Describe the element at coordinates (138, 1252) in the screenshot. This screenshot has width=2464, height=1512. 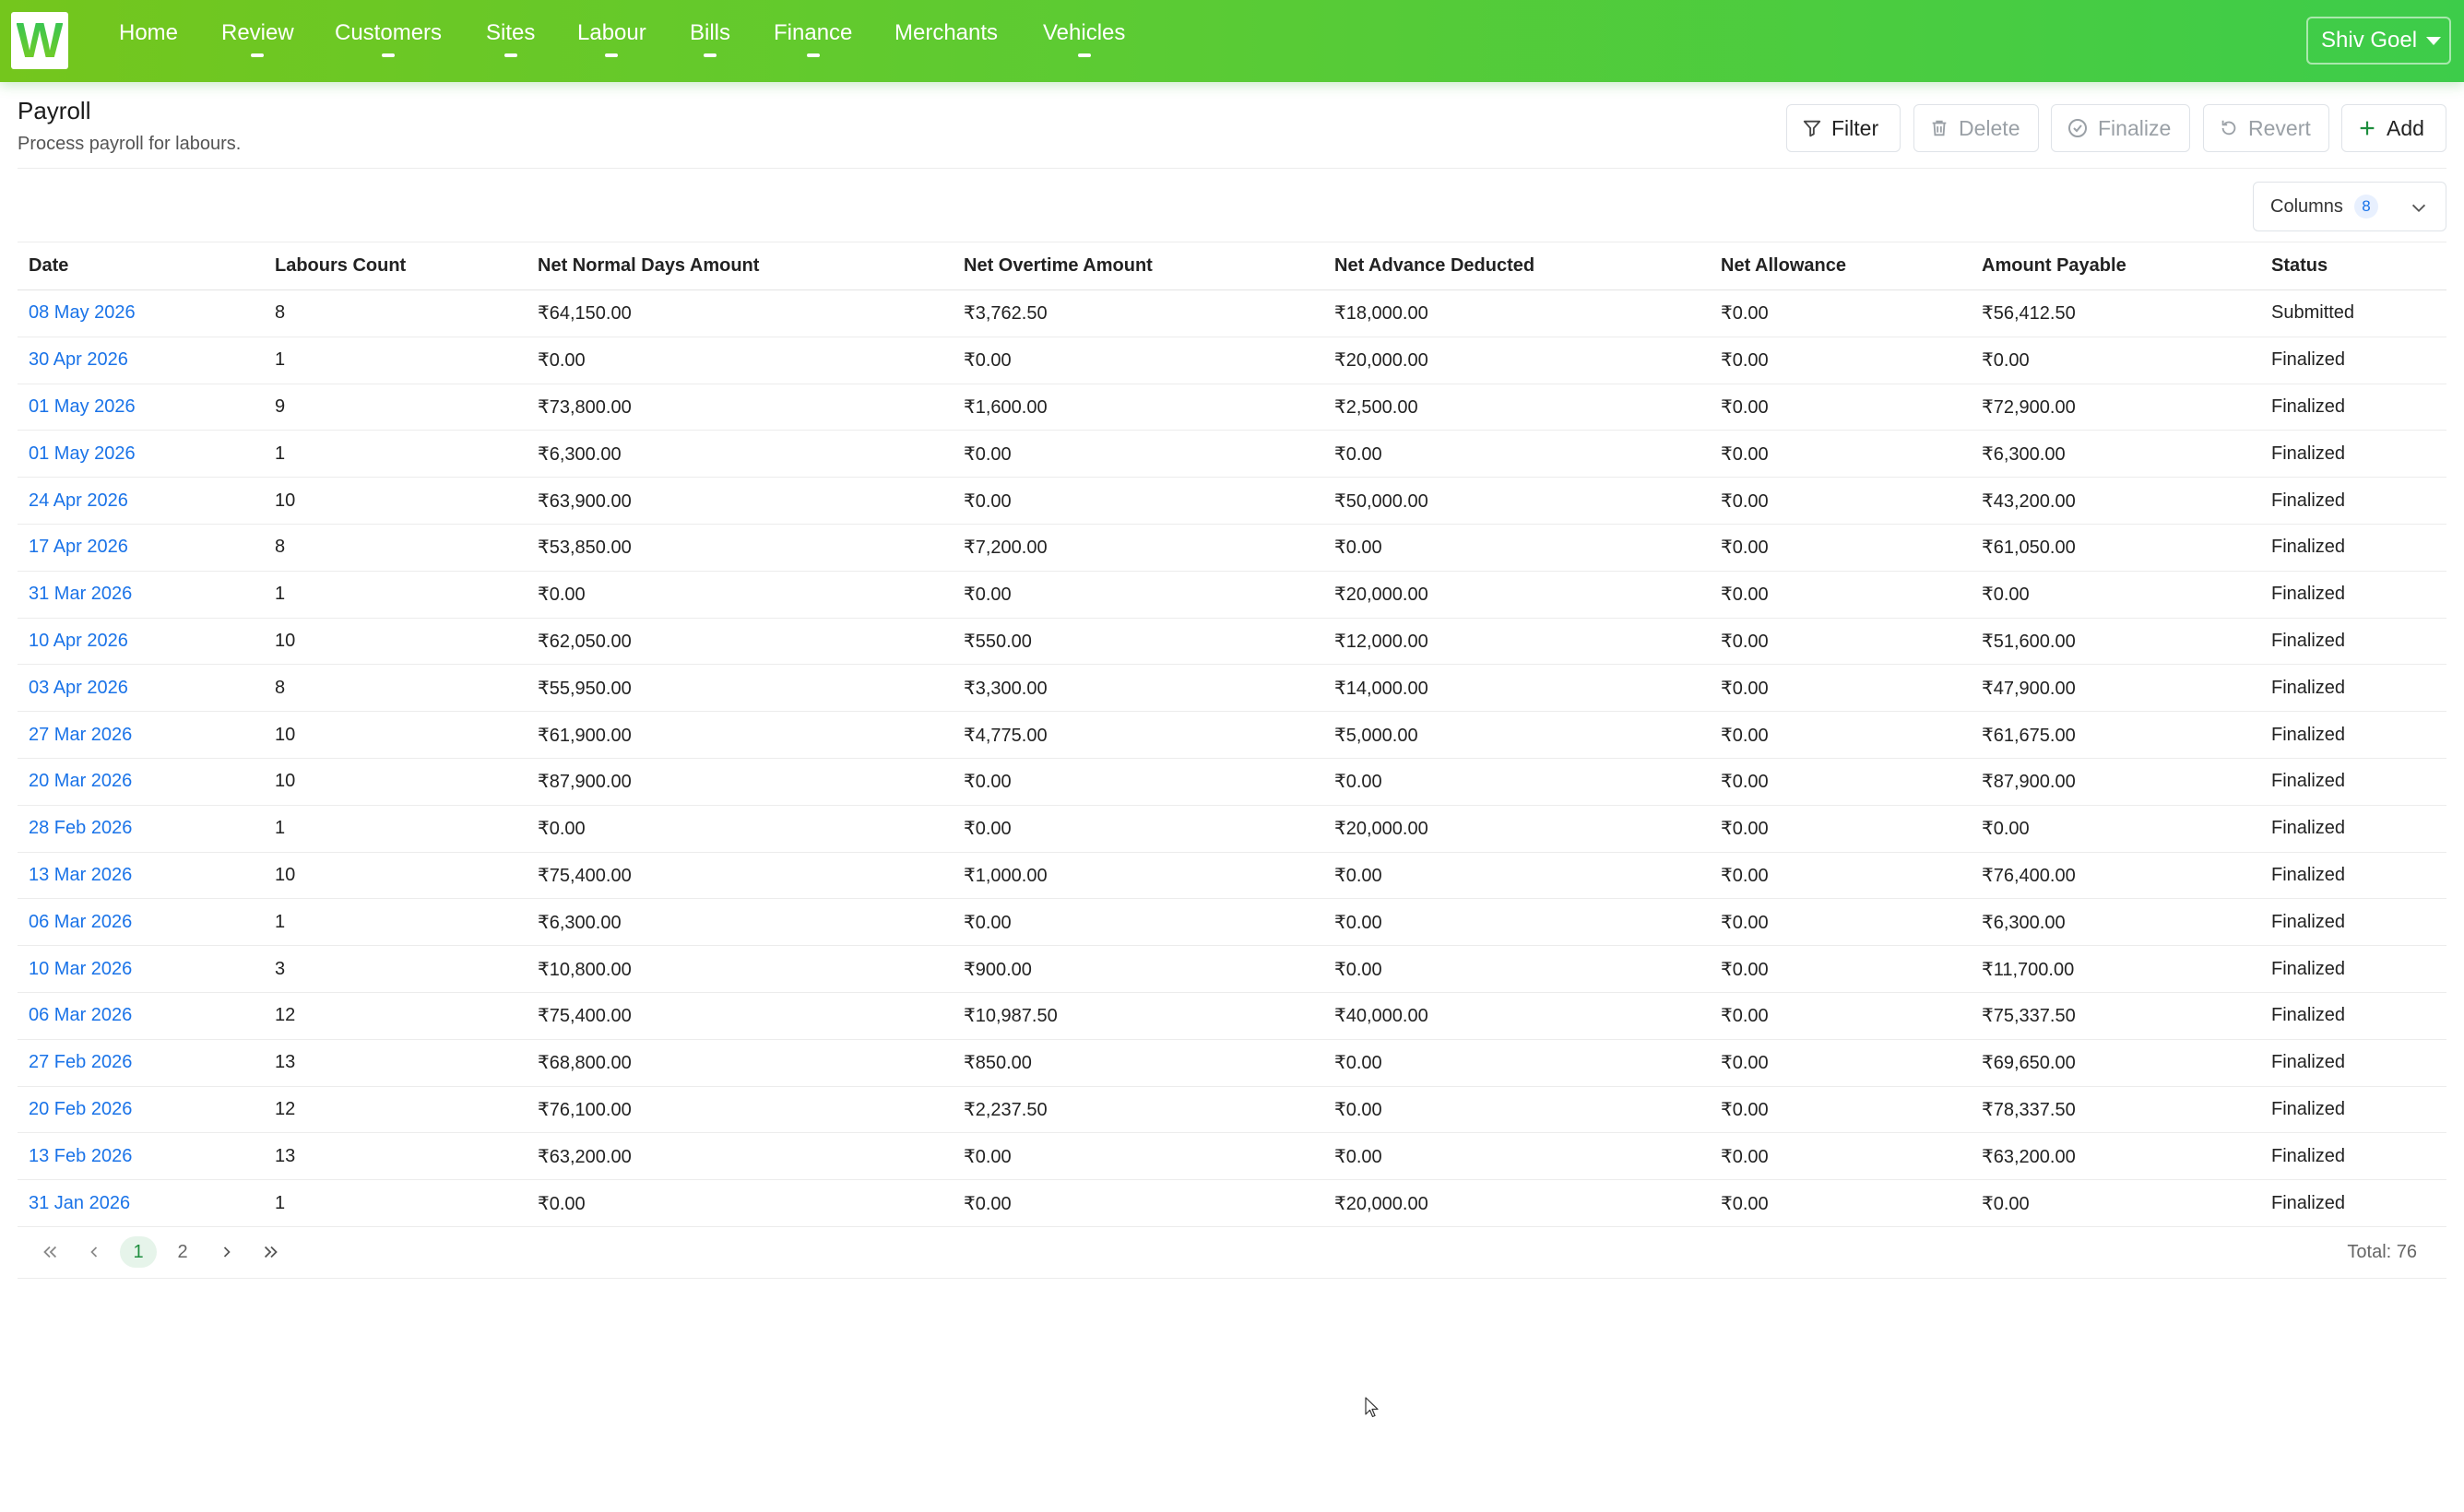
I see `page-1-button: 1` at that location.